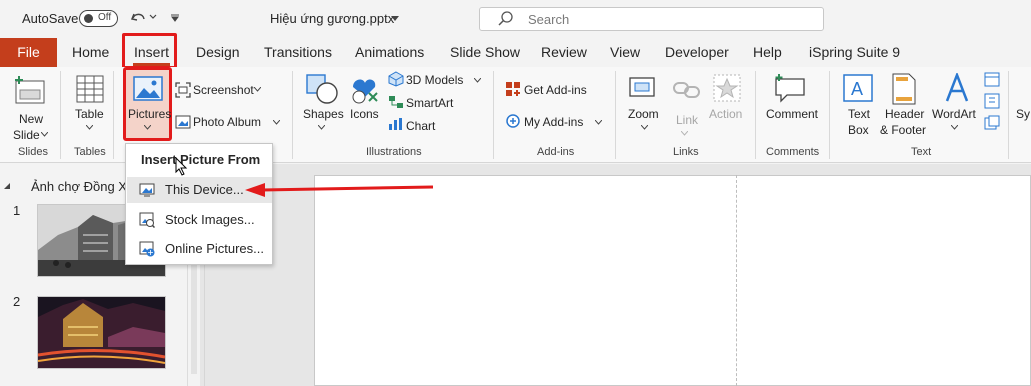 This screenshot has width=1031, height=386. What do you see at coordinates (183, 90) in the screenshot?
I see `screenshot-icon` at bounding box center [183, 90].